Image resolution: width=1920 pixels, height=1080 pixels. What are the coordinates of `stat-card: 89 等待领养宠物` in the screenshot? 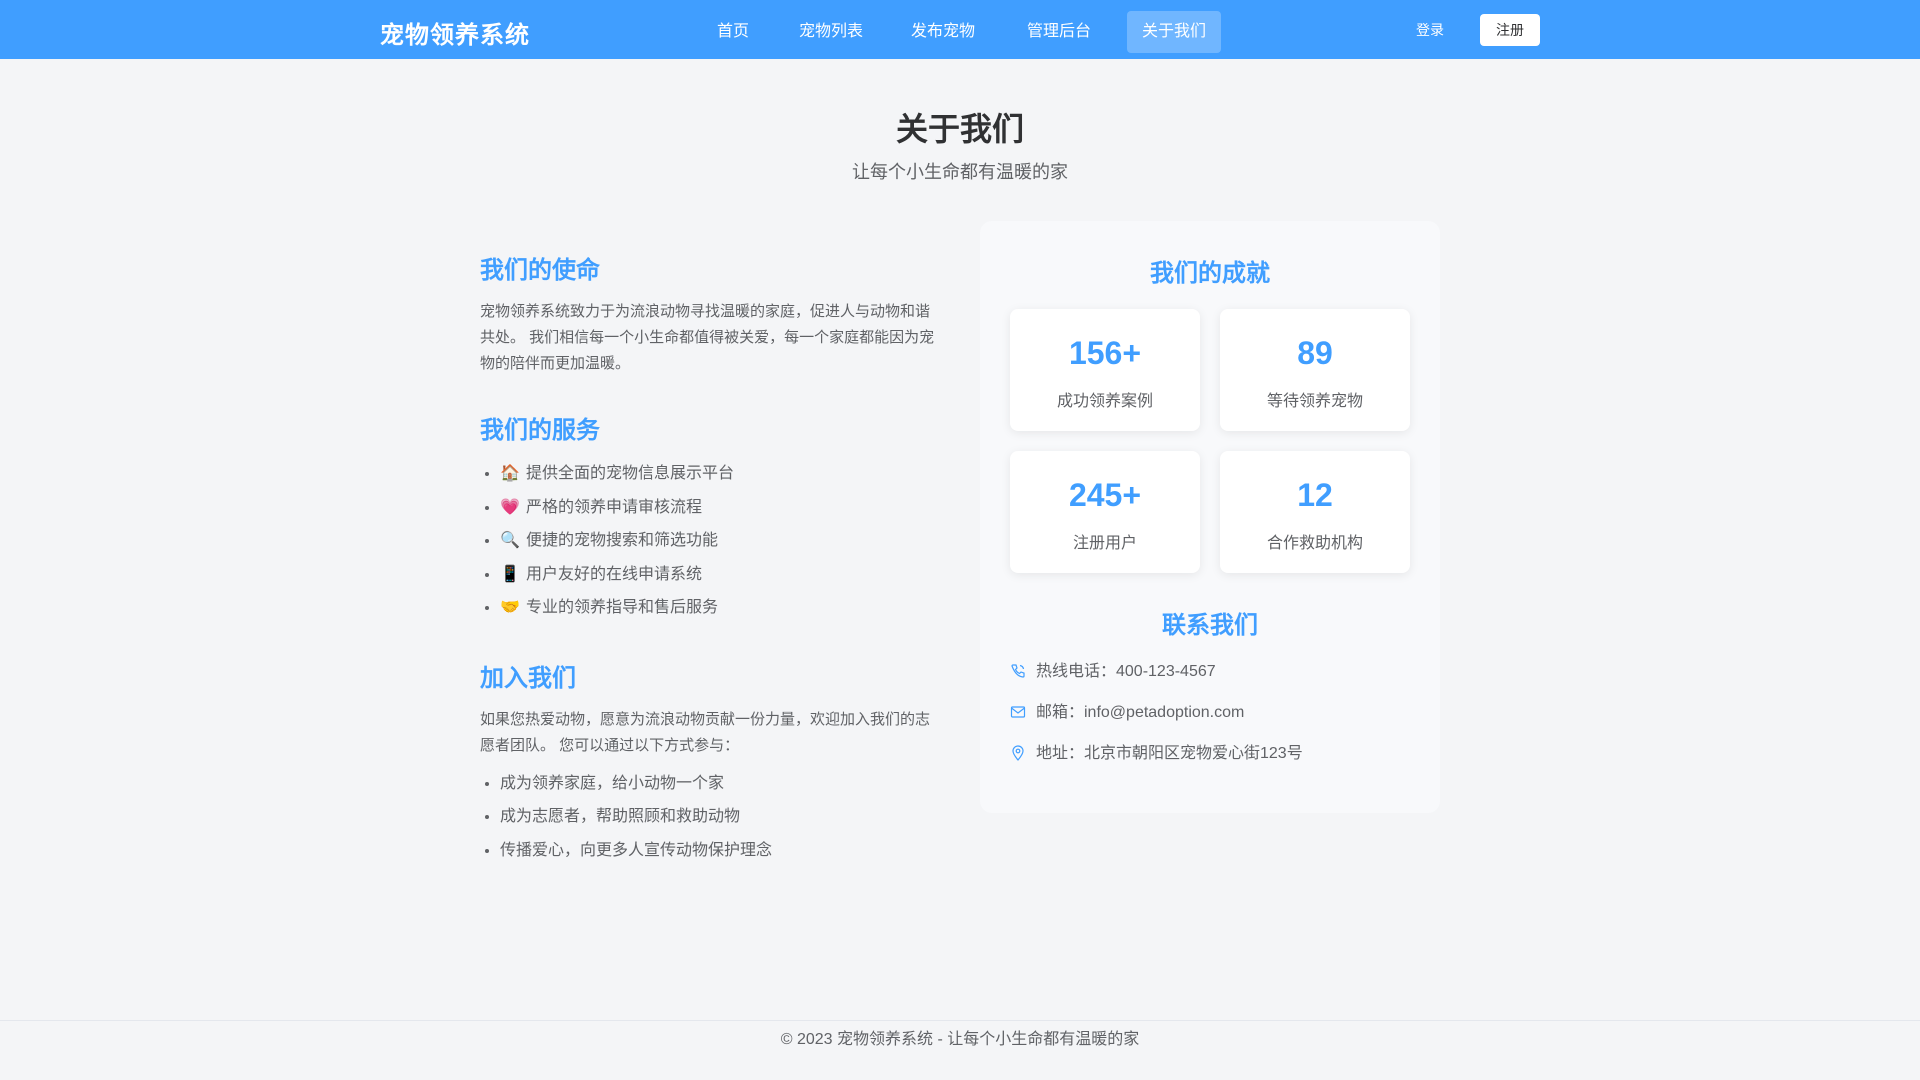 It's located at (1315, 370).